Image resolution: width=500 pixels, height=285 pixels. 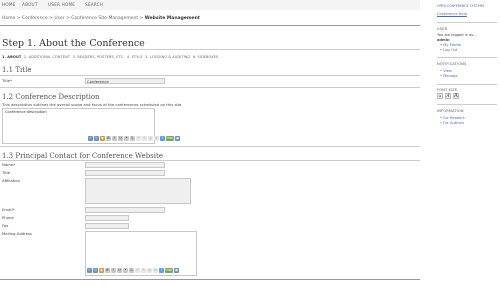 I want to click on section-title-heading: 1.1 Title, so click(x=17, y=70).